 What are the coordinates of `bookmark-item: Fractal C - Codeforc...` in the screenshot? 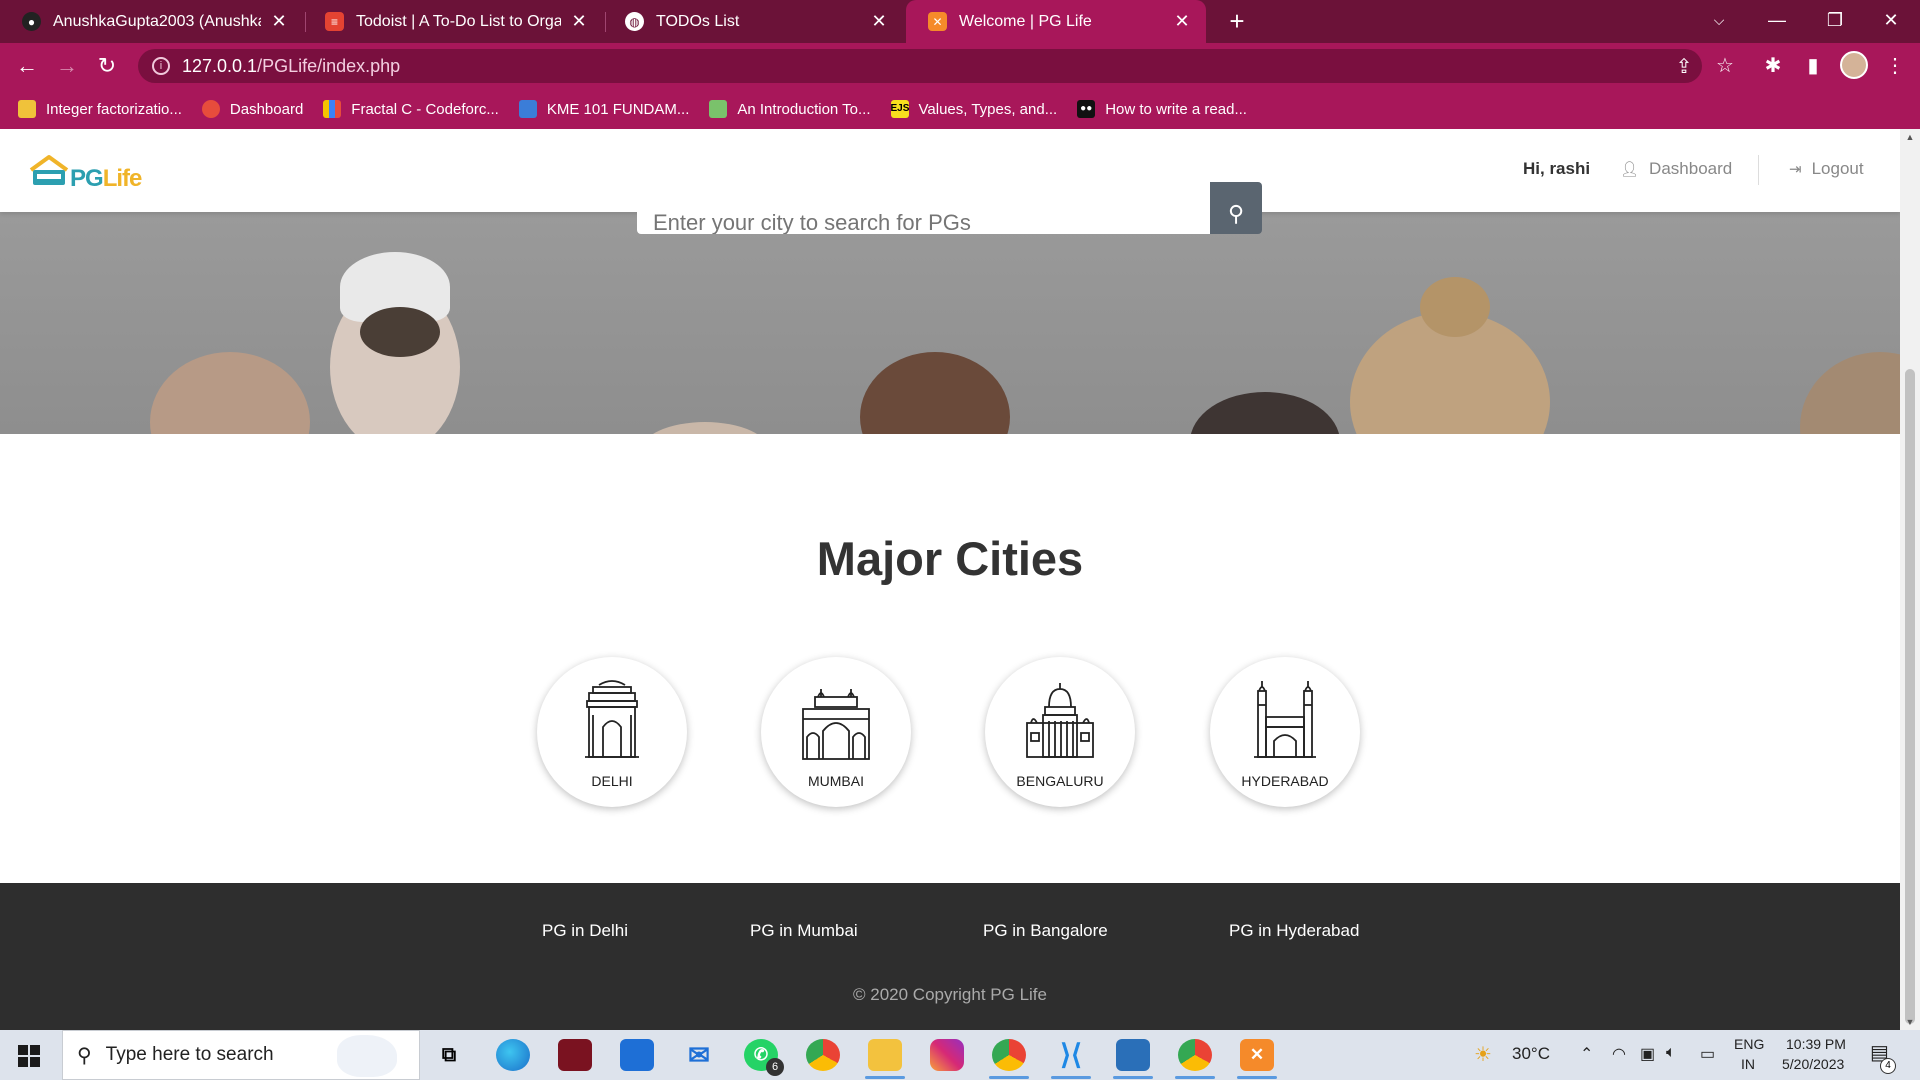 It's located at (411, 109).